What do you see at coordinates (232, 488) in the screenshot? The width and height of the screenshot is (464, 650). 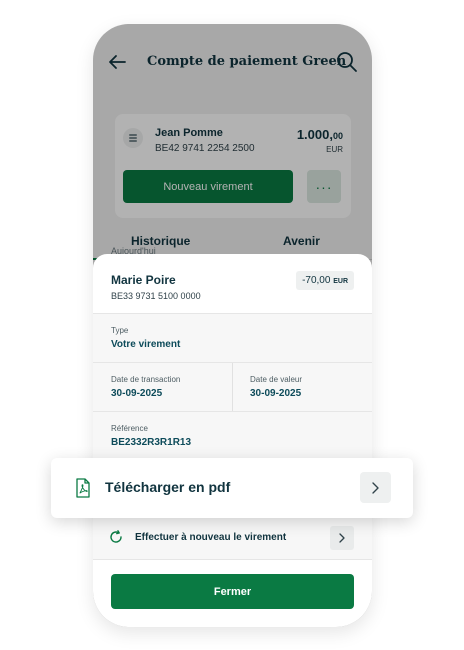 I see `download-pdf-row: Télécharger en pdf` at bounding box center [232, 488].